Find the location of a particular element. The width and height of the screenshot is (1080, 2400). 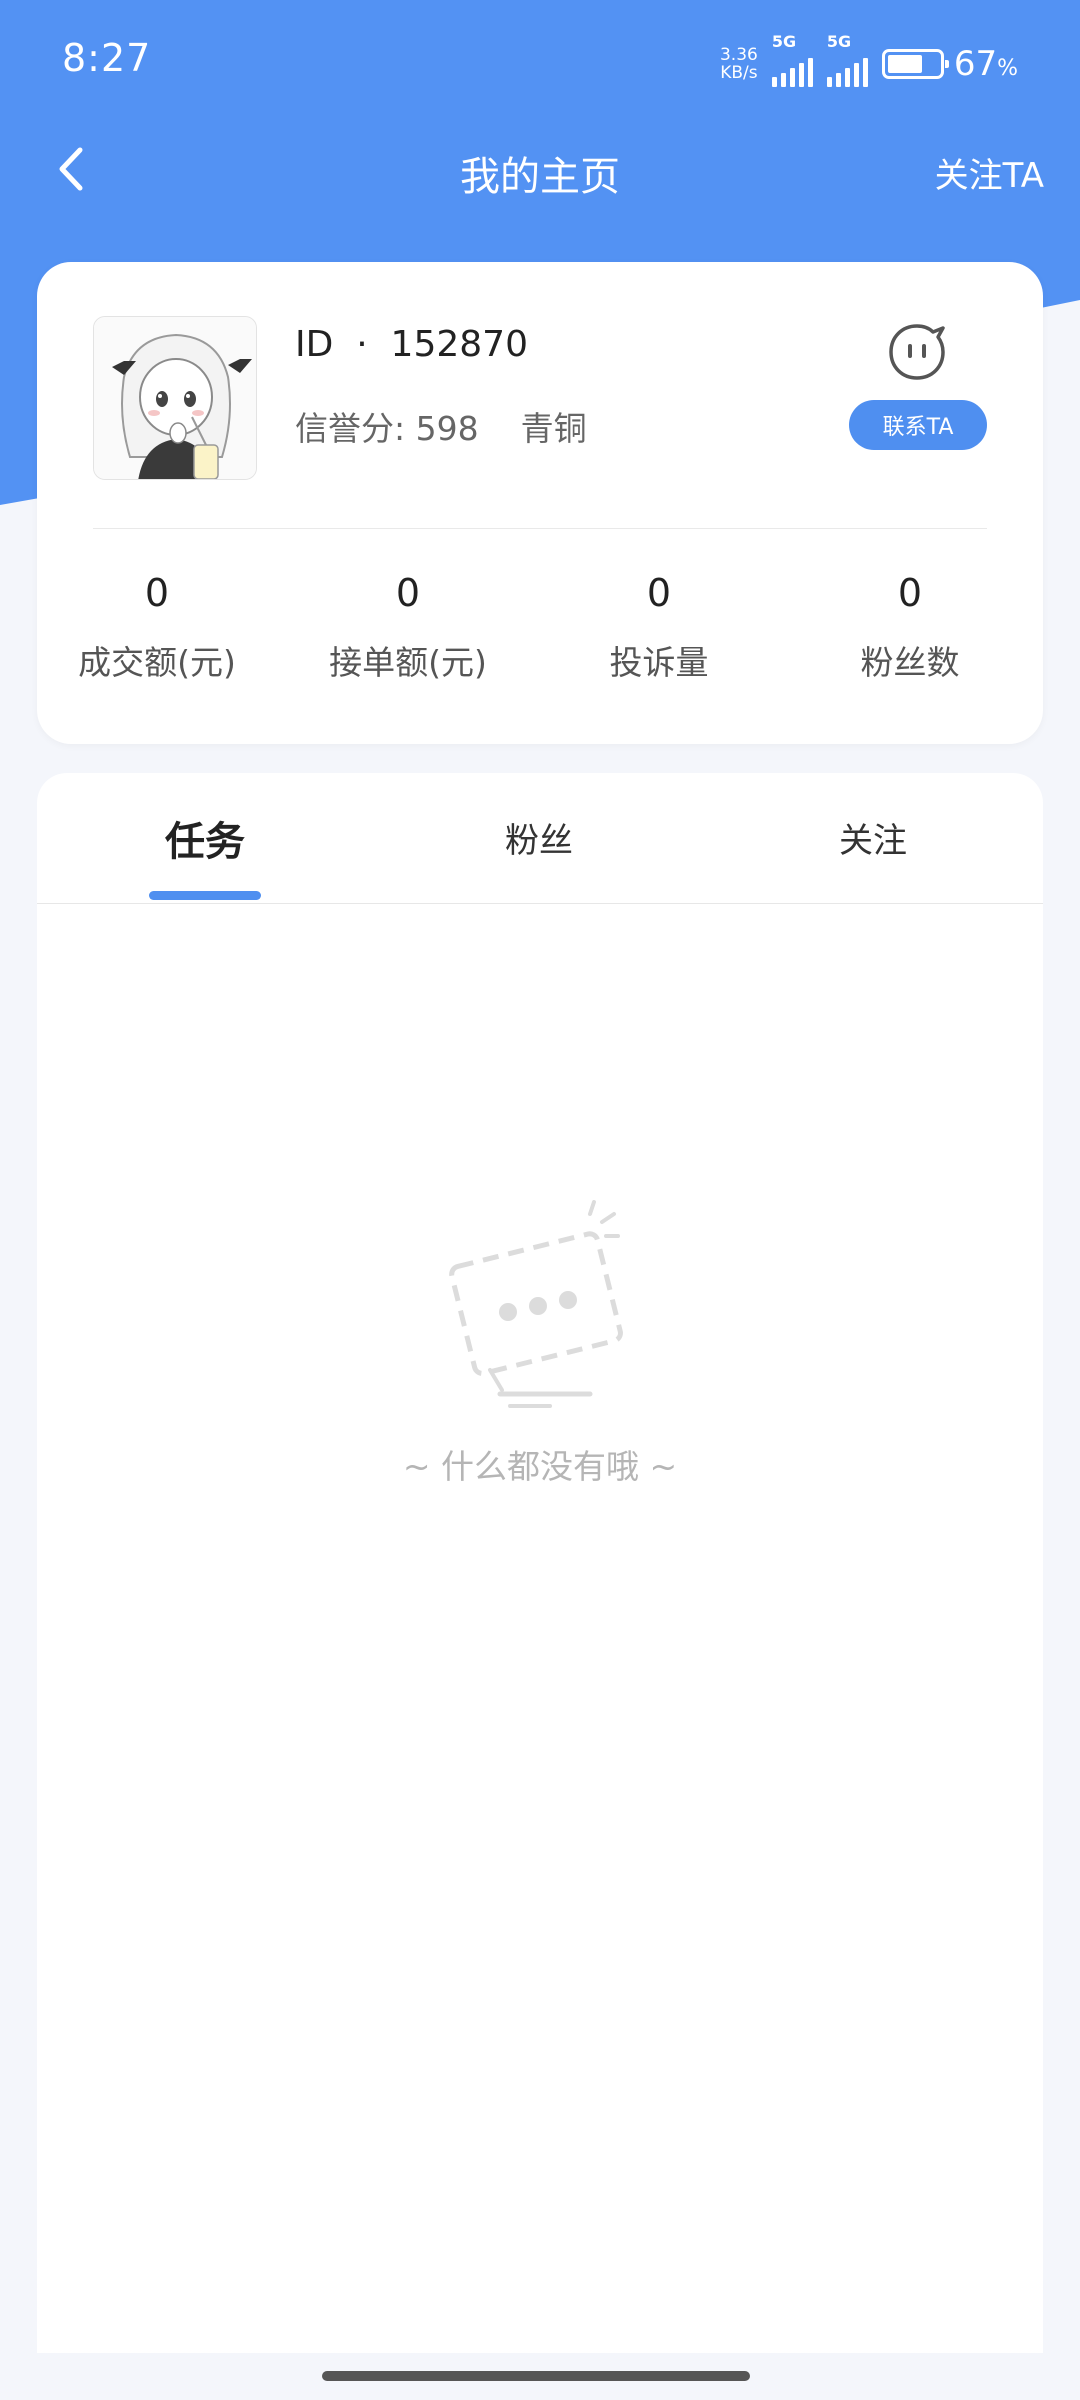

stat-label: 粉丝数 is located at coordinates (910, 662).